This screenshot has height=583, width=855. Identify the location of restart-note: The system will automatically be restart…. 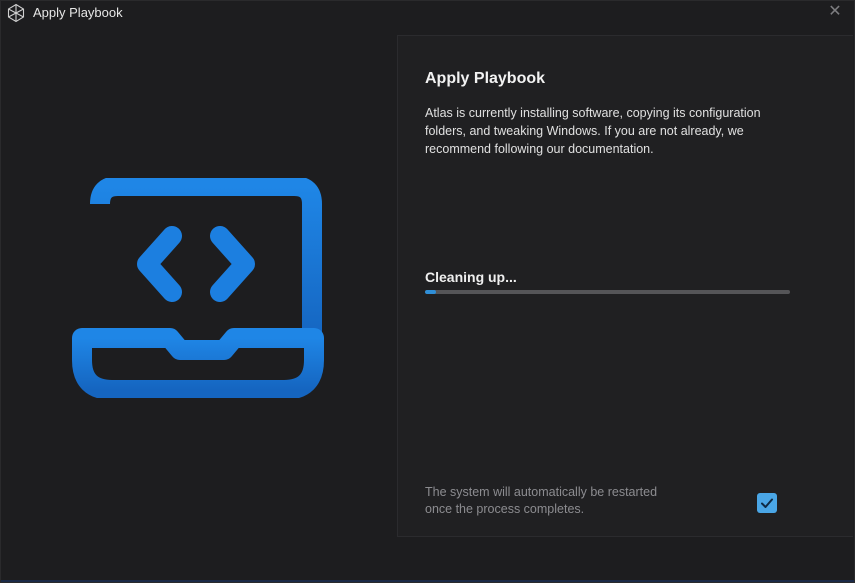
(541, 500).